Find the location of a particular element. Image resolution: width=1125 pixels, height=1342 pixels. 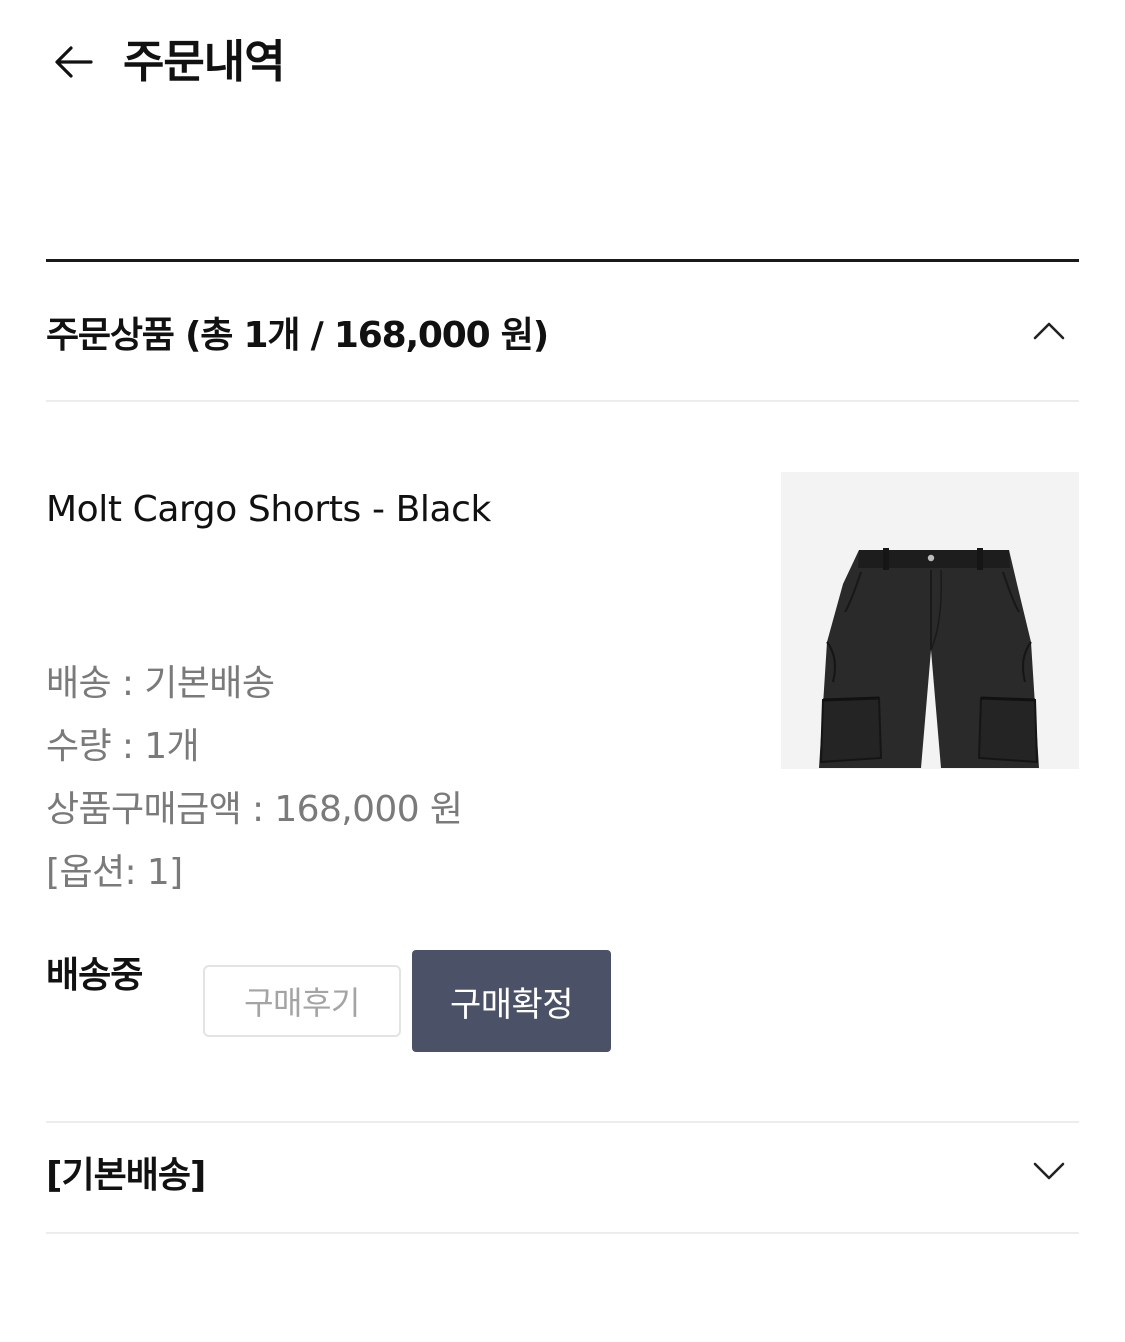

product-name: Molt Cargo Shorts - Black is located at coordinates (268, 510).